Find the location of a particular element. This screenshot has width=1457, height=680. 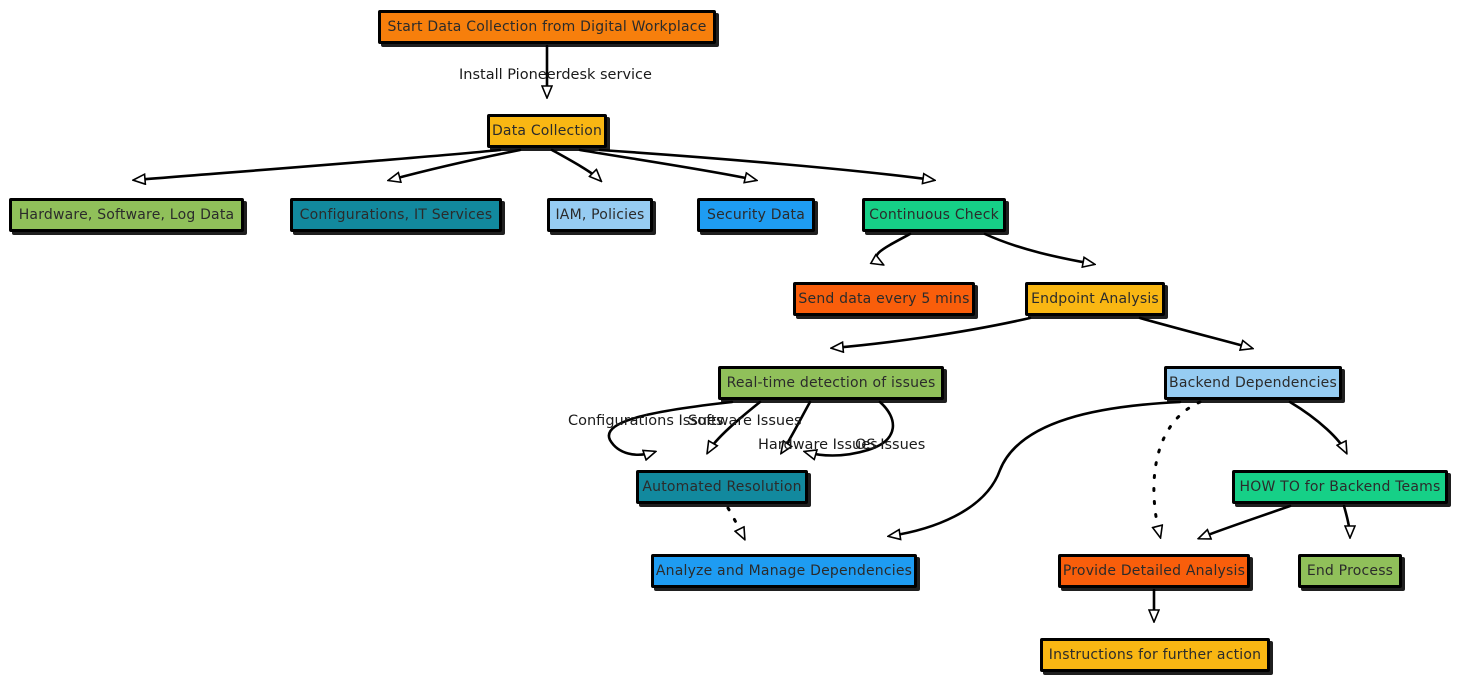

node-real-time-detection-of-issues-label: Real-time detection of issues is located at coordinates (831, 383).